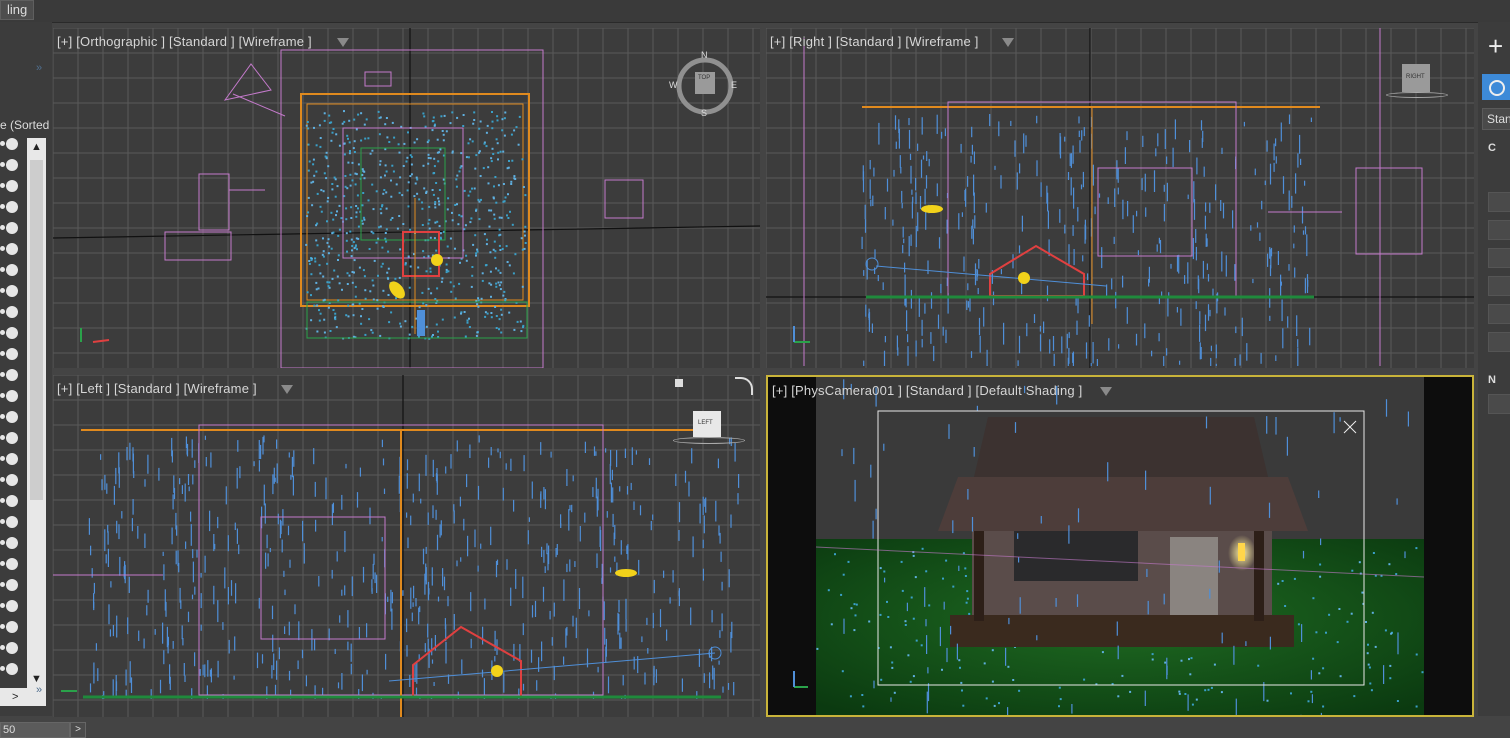 The height and width of the screenshot is (738, 1510). What do you see at coordinates (1417, 82) in the screenshot?
I see `viewcube: RIGHT` at bounding box center [1417, 82].